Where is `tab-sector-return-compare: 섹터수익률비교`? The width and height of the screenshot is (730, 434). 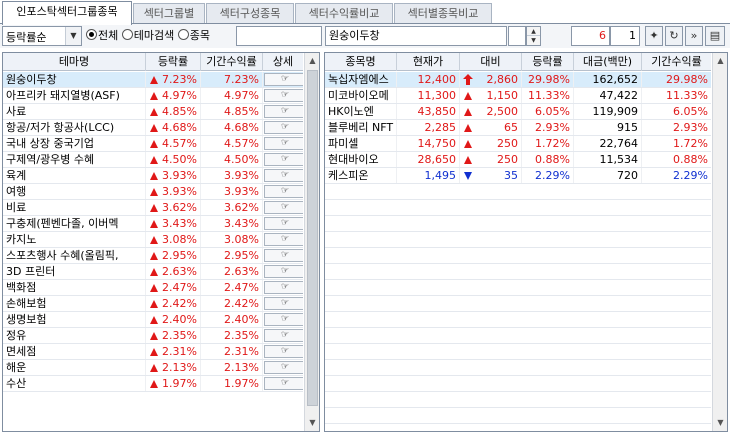
tab-sector-return-compare: 섹터수익률비교 is located at coordinates (344, 13).